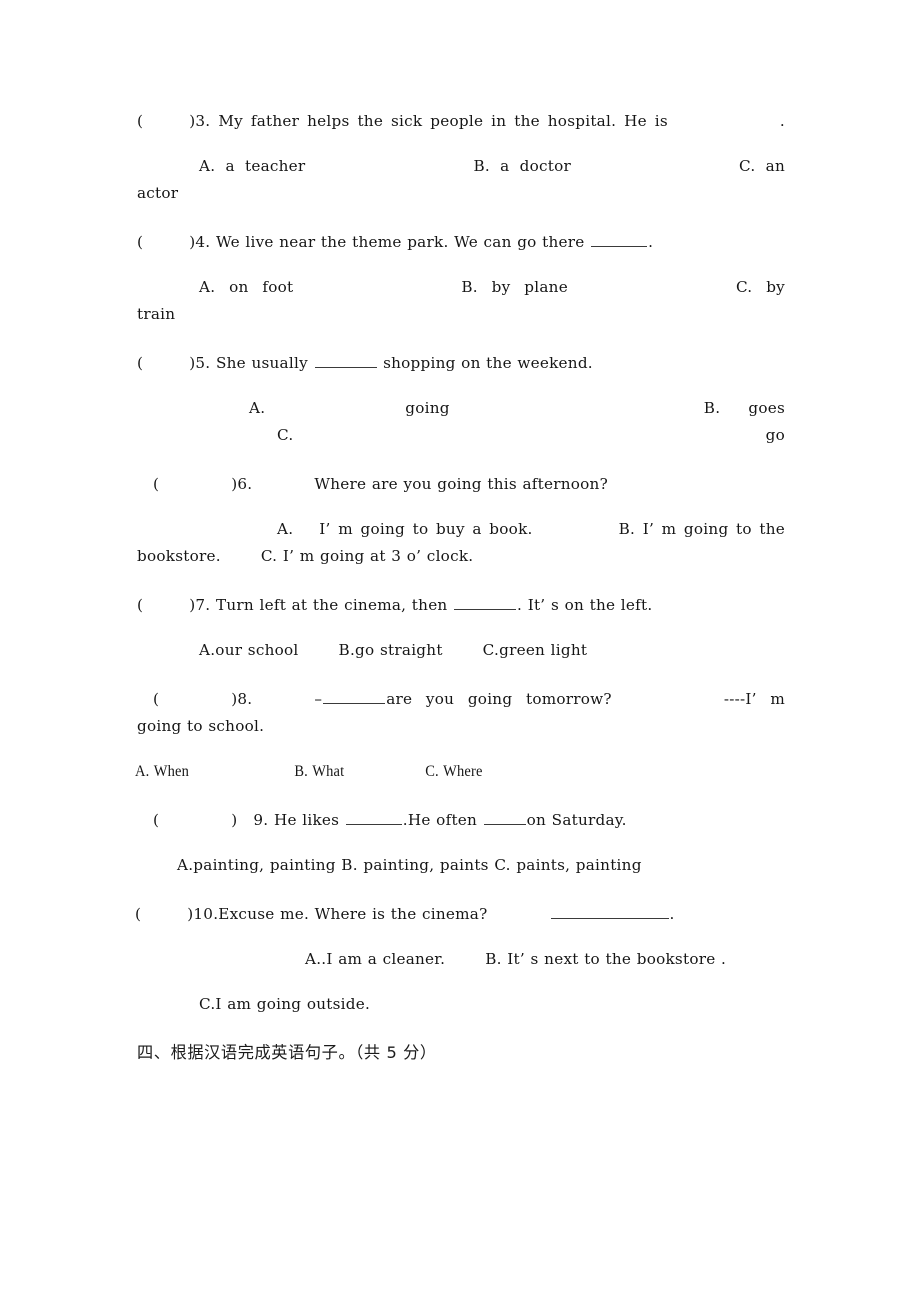  Describe the element at coordinates (617, 959) in the screenshot. I see `q10-option-b-text: It’ s next to the bookstore .` at that location.